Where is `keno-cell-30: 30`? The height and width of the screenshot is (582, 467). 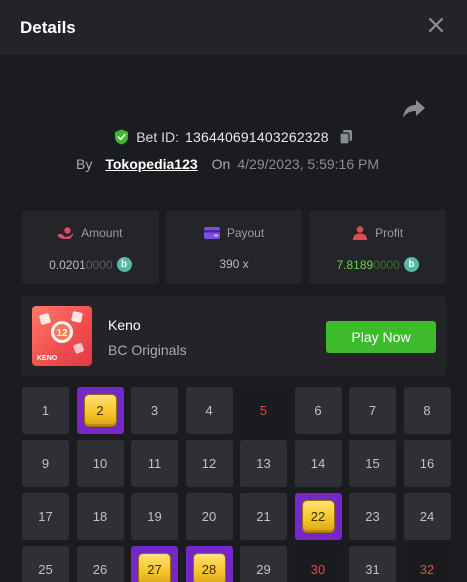
keno-cell-30: 30 is located at coordinates (318, 564).